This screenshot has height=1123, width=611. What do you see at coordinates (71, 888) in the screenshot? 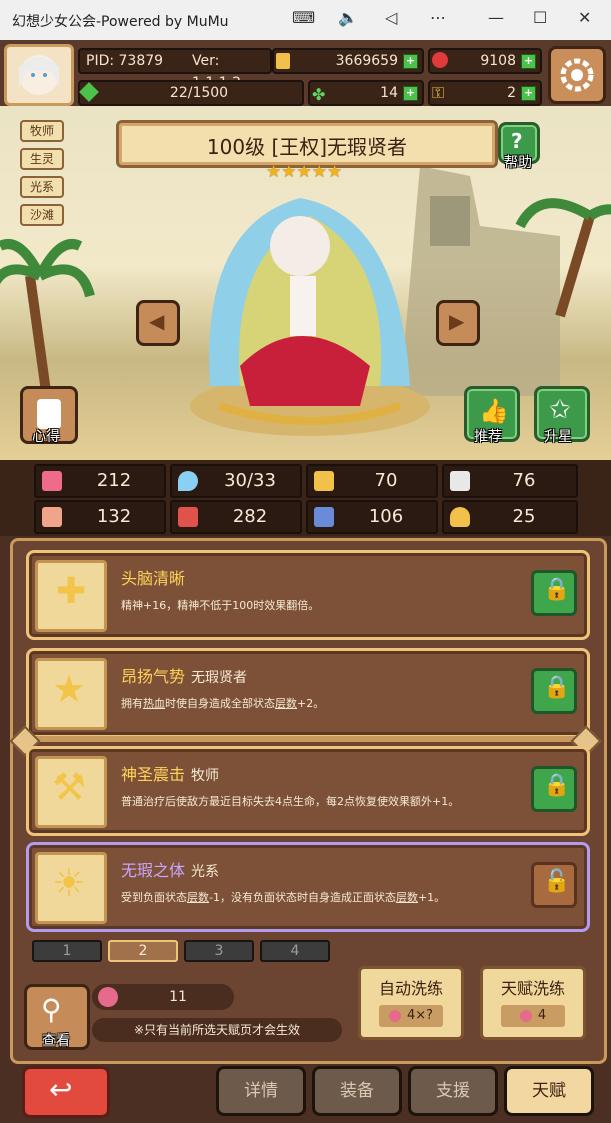
I see `talent-icon-sun: ☀` at bounding box center [71, 888].